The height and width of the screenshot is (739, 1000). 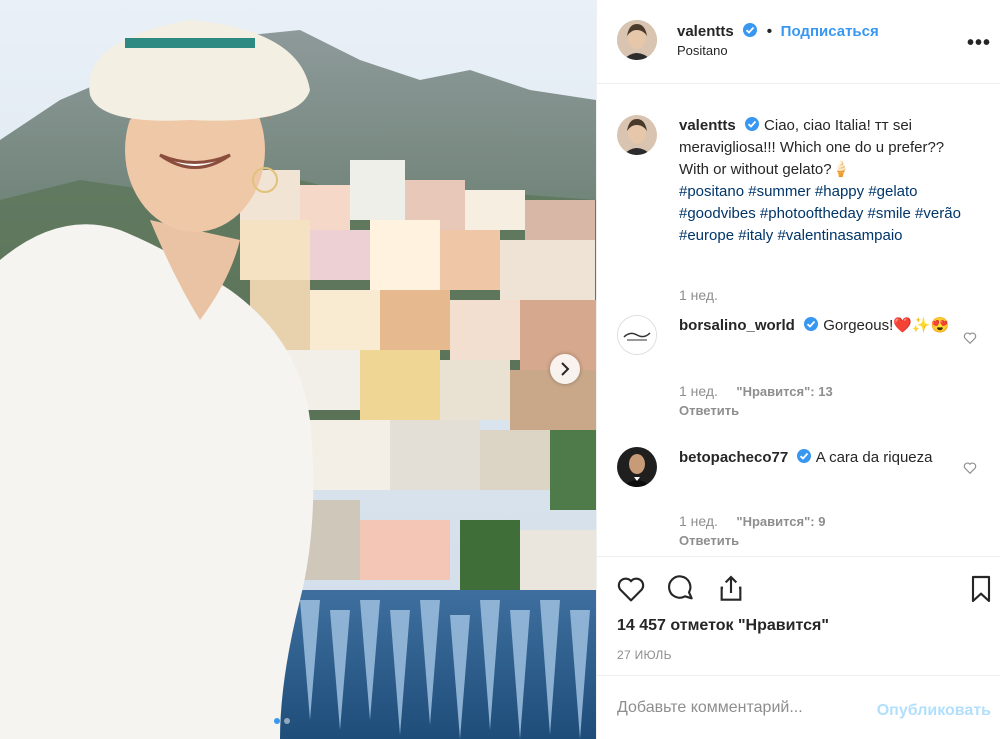 What do you see at coordinates (282, 721) in the screenshot?
I see `carousel-dots` at bounding box center [282, 721].